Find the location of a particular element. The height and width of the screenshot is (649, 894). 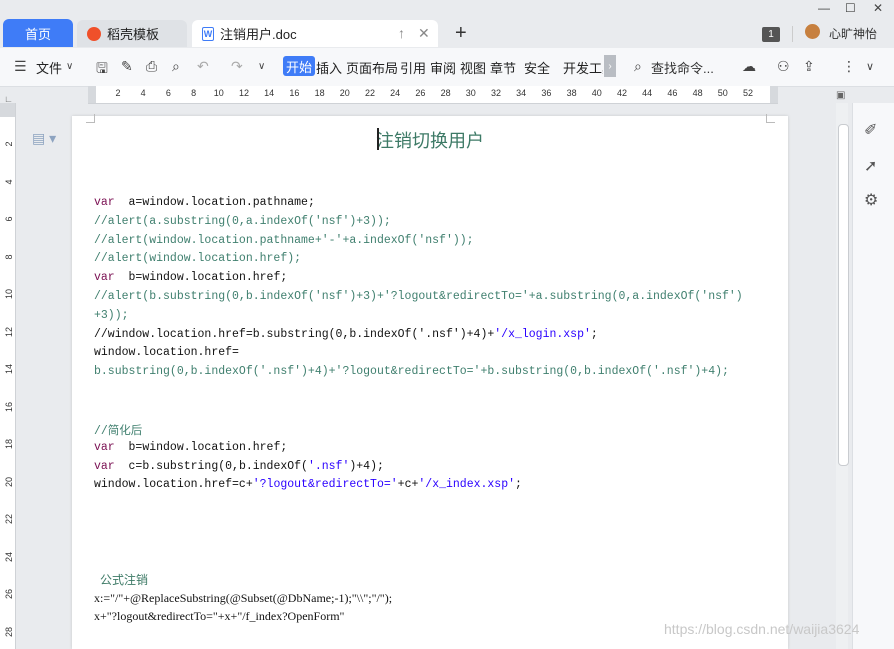

tab-home: 首页 is located at coordinates (38, 33).